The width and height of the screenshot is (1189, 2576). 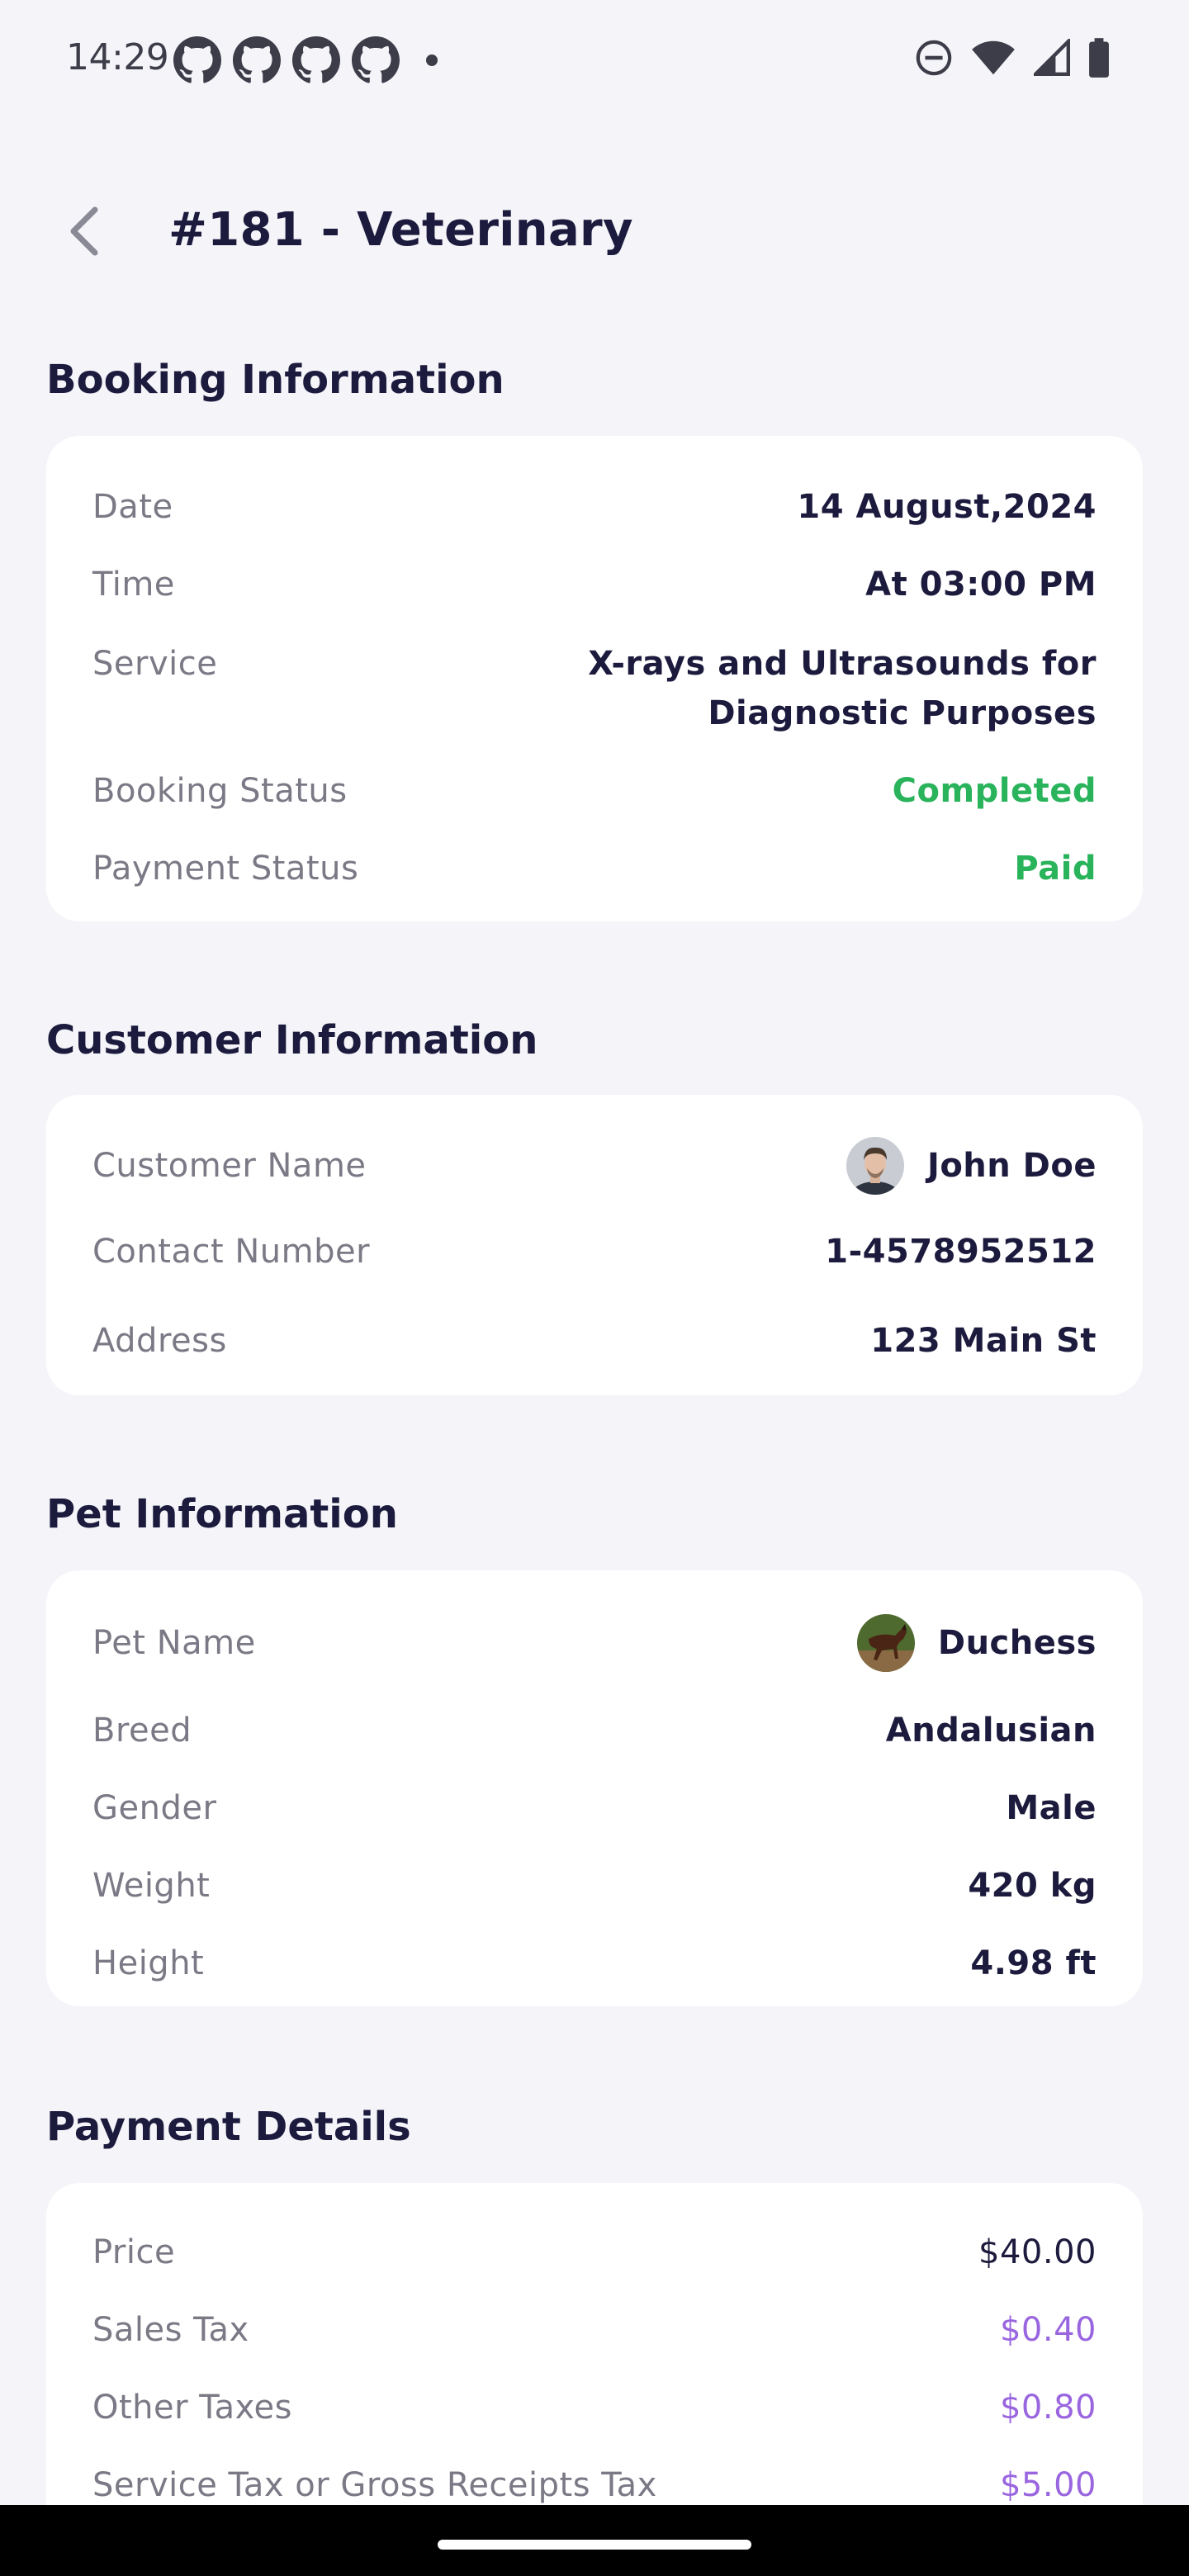 What do you see at coordinates (228, 2127) in the screenshot?
I see `payment-section-title: Payment Details` at bounding box center [228, 2127].